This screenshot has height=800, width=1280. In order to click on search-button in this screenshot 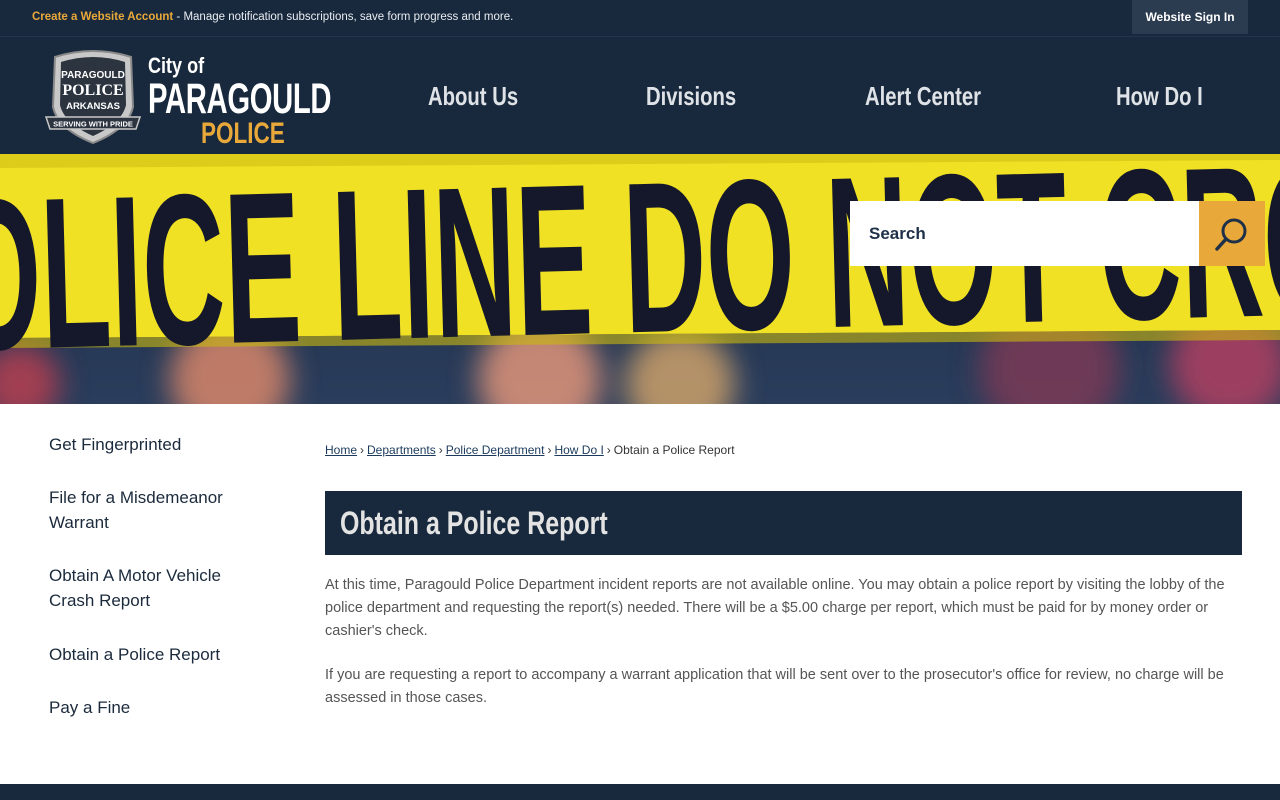, I will do `click(1232, 233)`.